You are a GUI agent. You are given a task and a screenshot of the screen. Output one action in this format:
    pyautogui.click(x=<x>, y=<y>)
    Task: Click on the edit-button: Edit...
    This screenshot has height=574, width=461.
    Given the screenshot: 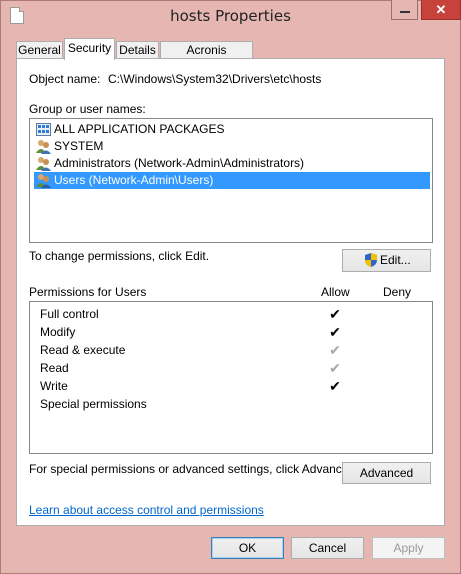 What is the action you would take?
    pyautogui.click(x=386, y=260)
    